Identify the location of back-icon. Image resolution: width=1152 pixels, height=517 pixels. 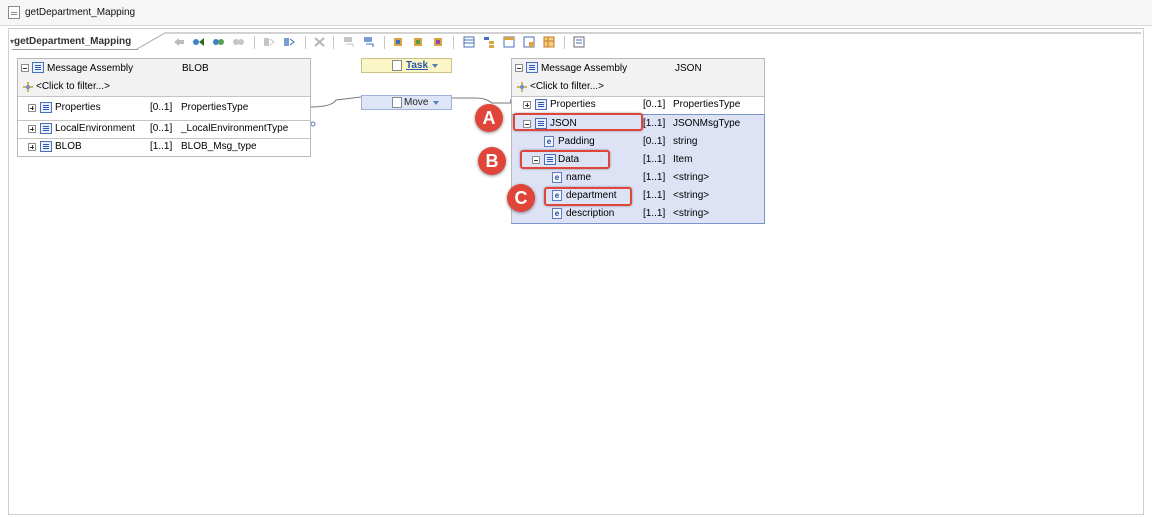
(178, 42).